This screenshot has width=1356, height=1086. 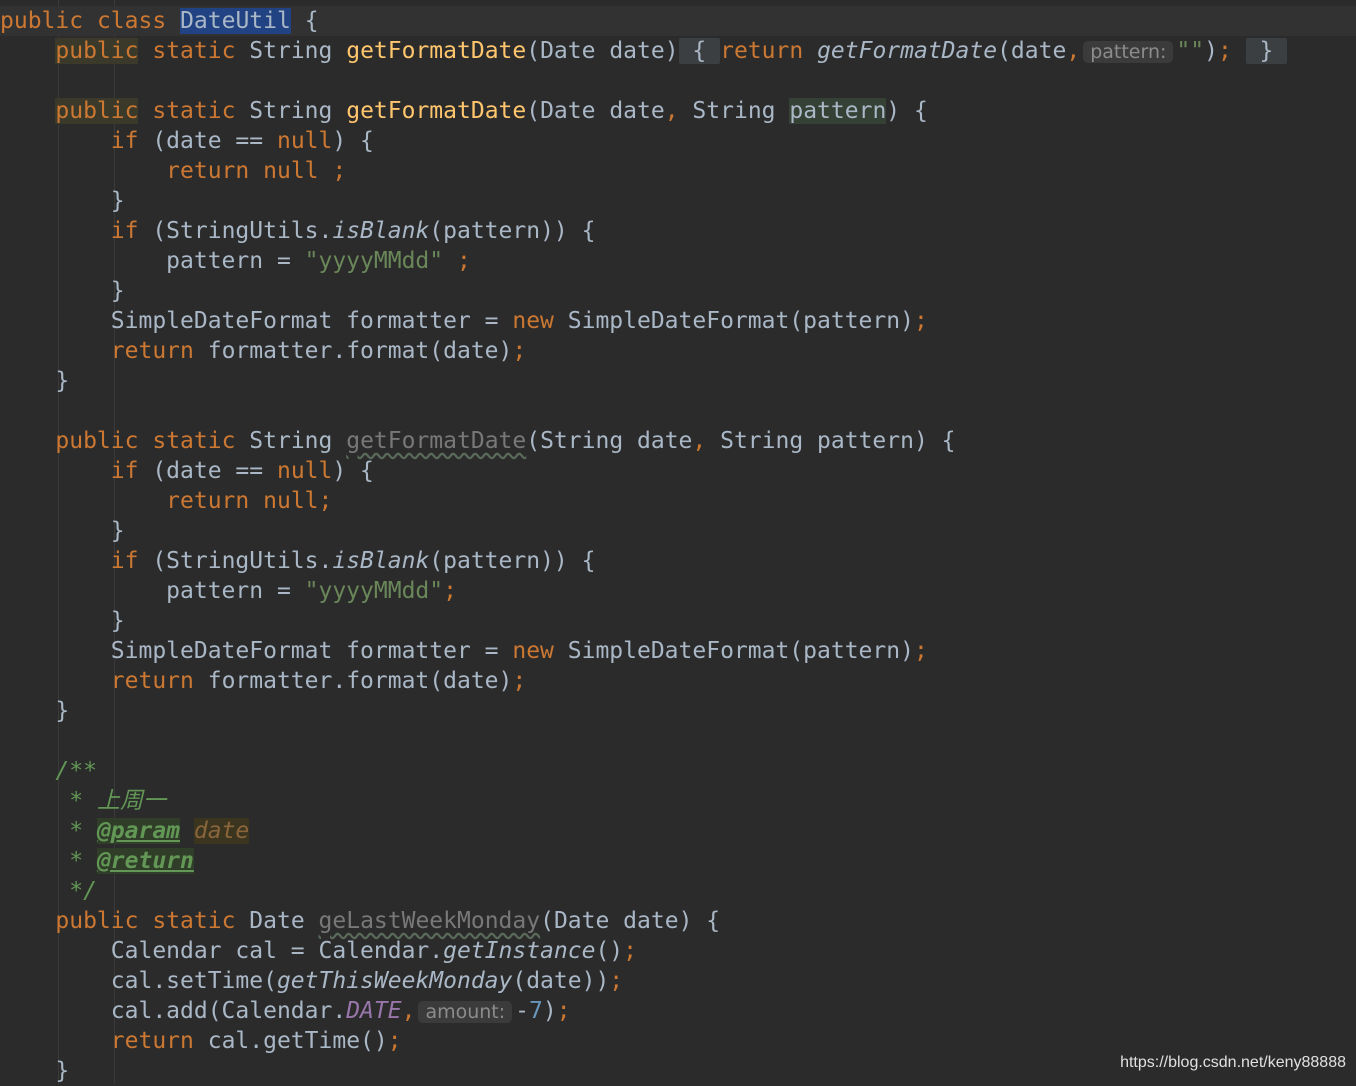 I want to click on code-token: (Date date, so click(x=595, y=111).